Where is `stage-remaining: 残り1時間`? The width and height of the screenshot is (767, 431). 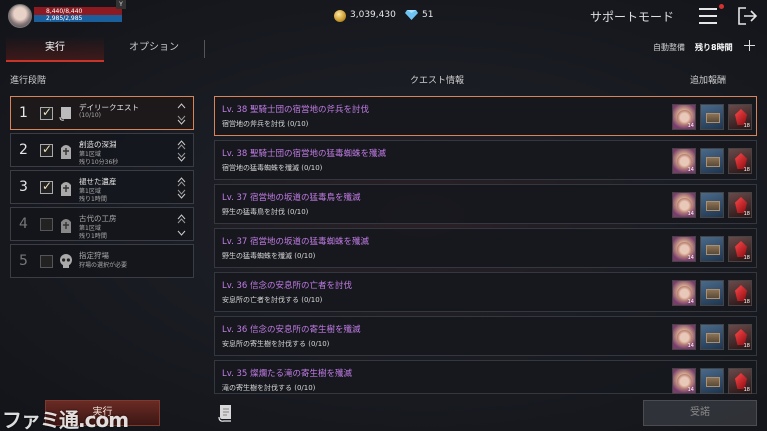
stage-remaining: 残り1時間 is located at coordinates (93, 236).